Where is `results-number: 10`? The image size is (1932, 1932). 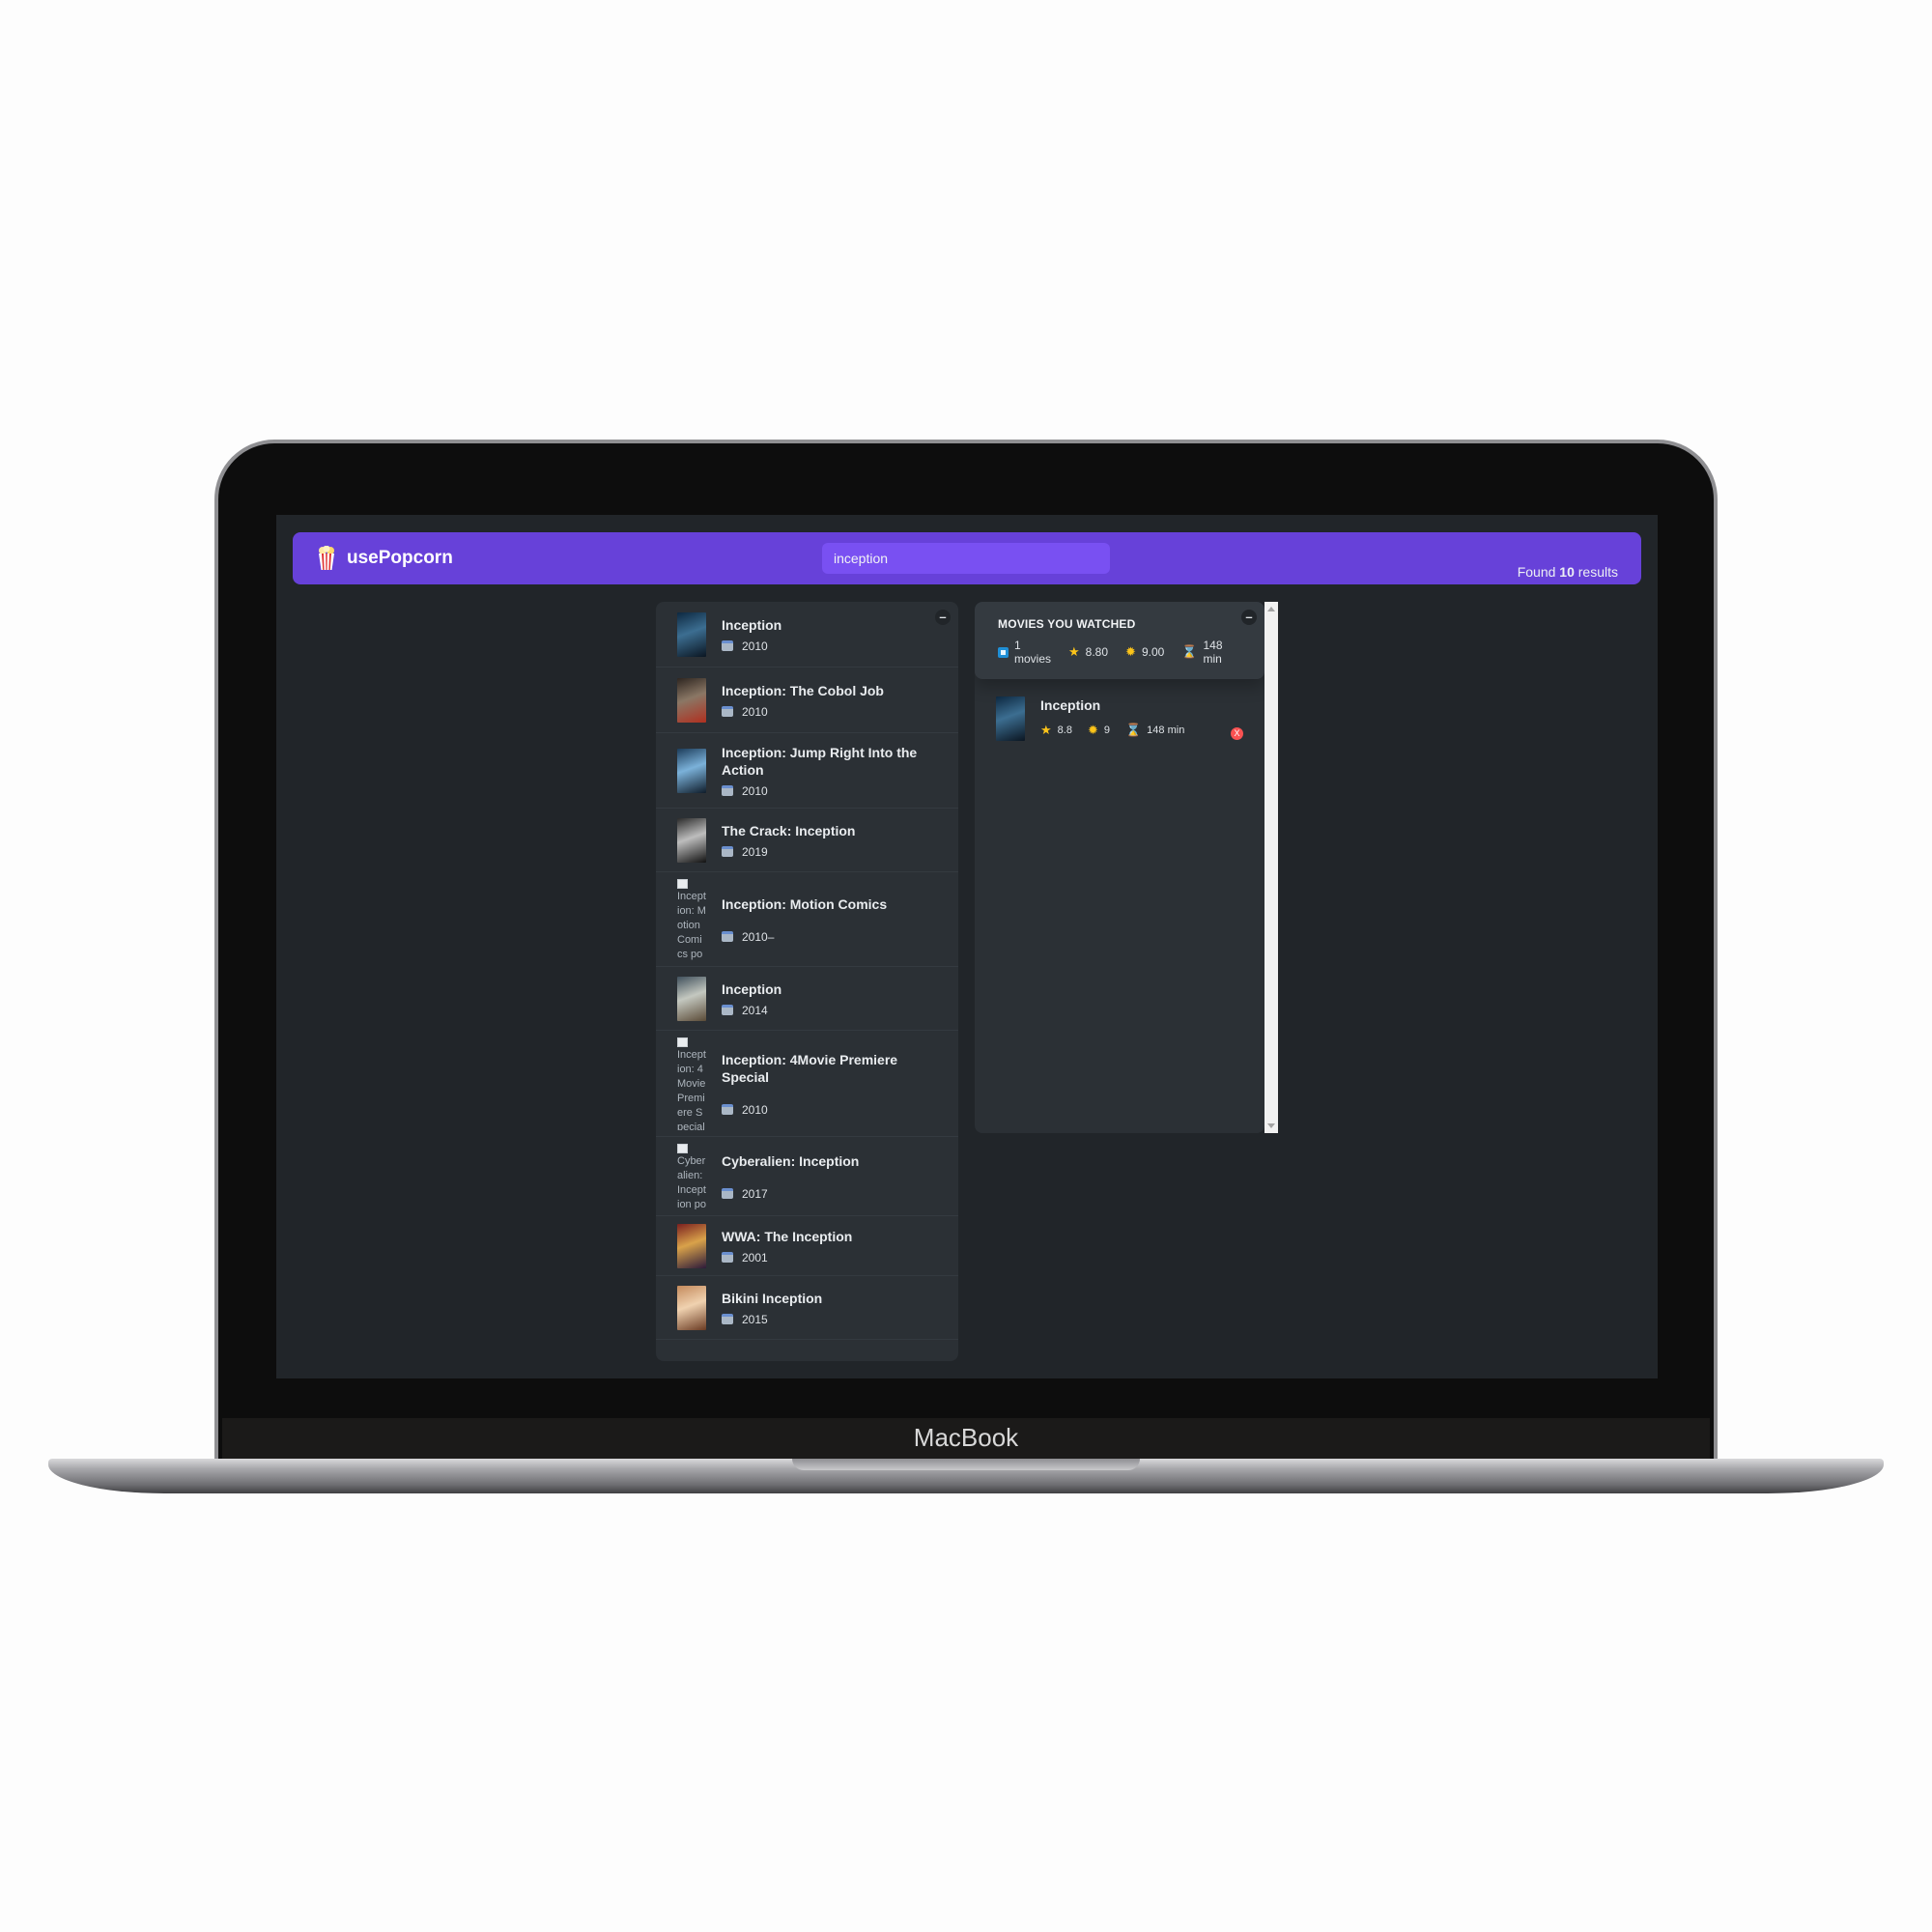
results-number: 10 is located at coordinates (1567, 572).